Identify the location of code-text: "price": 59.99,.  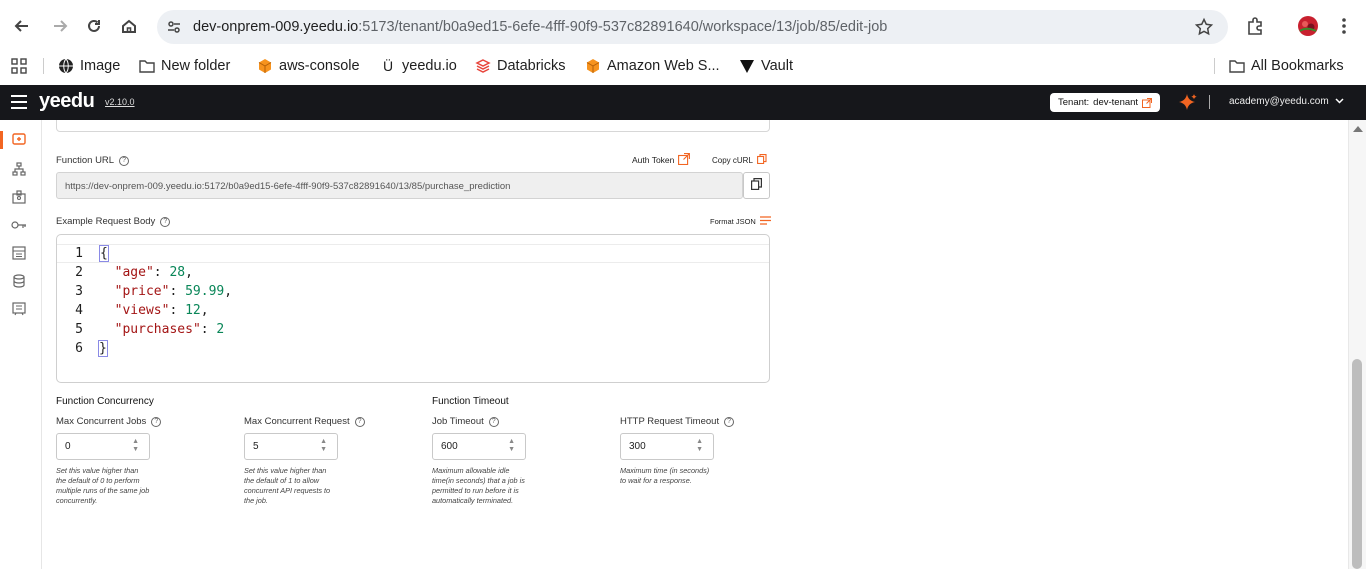
(173, 291).